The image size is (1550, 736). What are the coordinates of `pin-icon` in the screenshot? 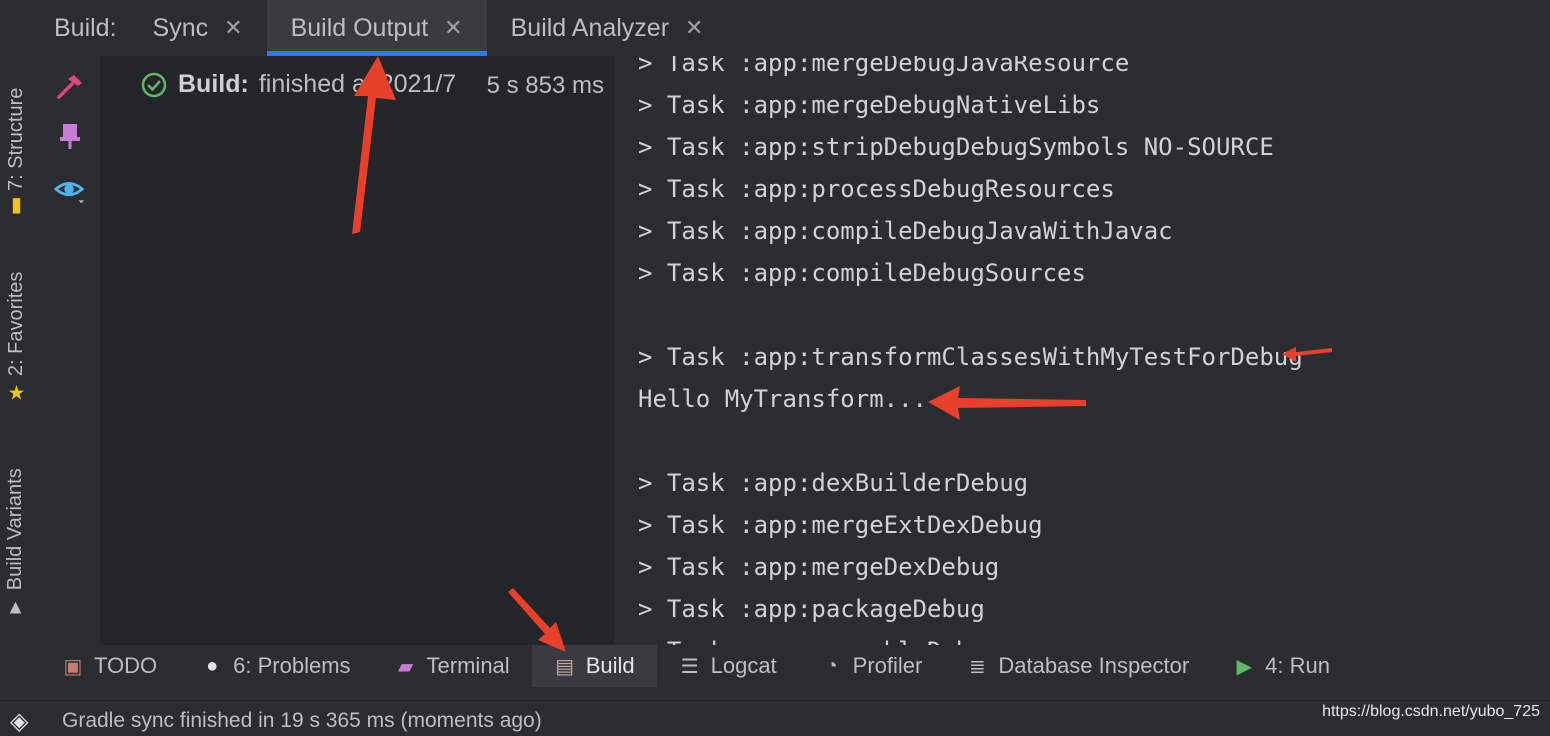 It's located at (70, 136).